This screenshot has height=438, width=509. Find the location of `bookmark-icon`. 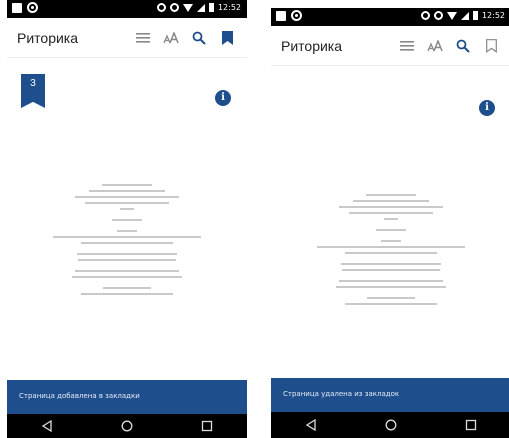

bookmark-icon is located at coordinates (227, 38).